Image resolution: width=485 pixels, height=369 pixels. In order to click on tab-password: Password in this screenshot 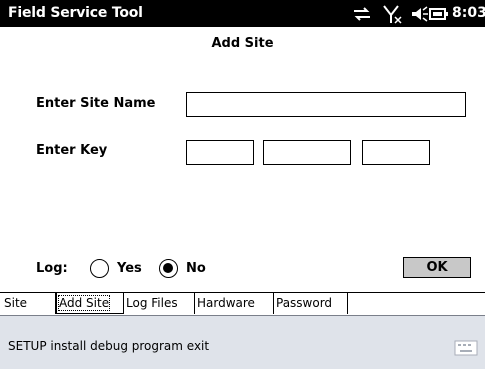, I will do `click(311, 303)`.